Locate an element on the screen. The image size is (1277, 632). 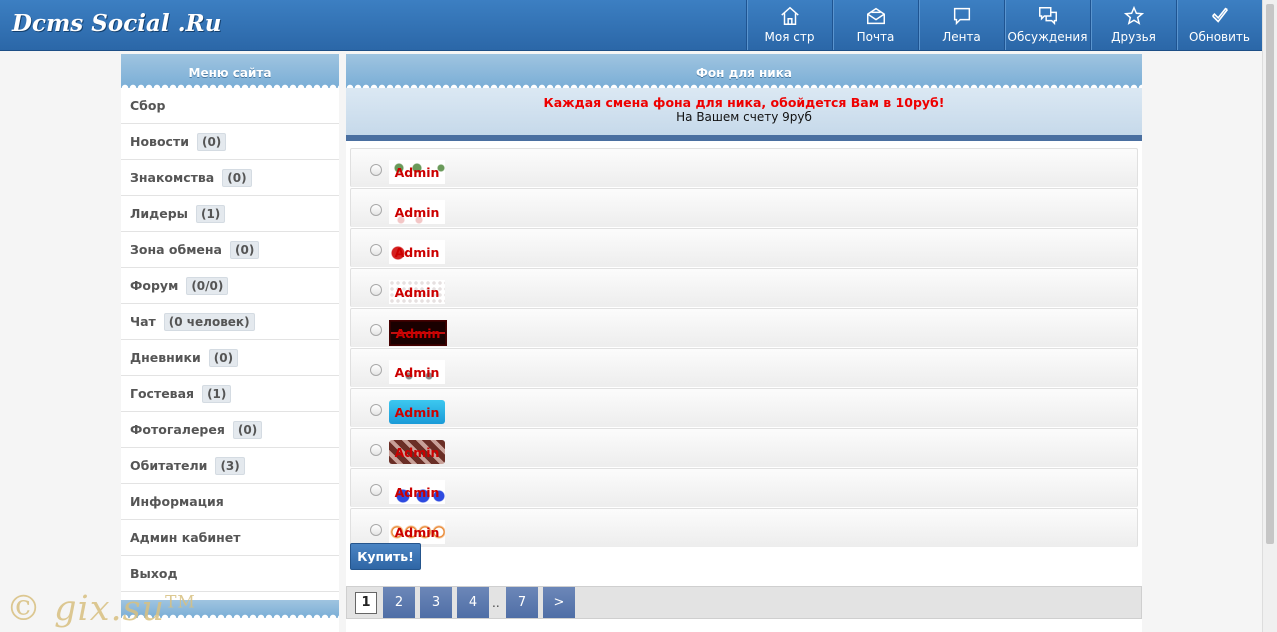
scrollbar-thumb is located at coordinates (1270, 274).